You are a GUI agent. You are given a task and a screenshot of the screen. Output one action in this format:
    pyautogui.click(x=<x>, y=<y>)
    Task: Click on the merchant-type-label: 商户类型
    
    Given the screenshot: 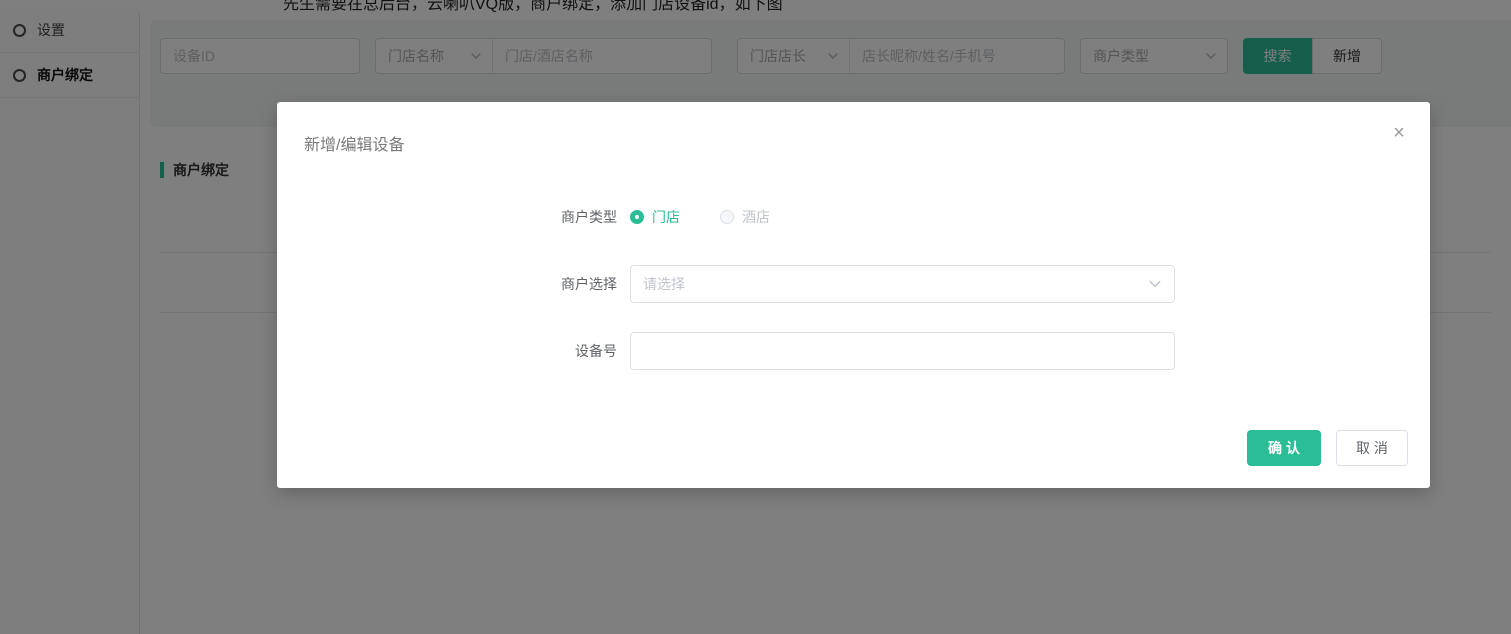 What is the action you would take?
    pyautogui.click(x=589, y=217)
    